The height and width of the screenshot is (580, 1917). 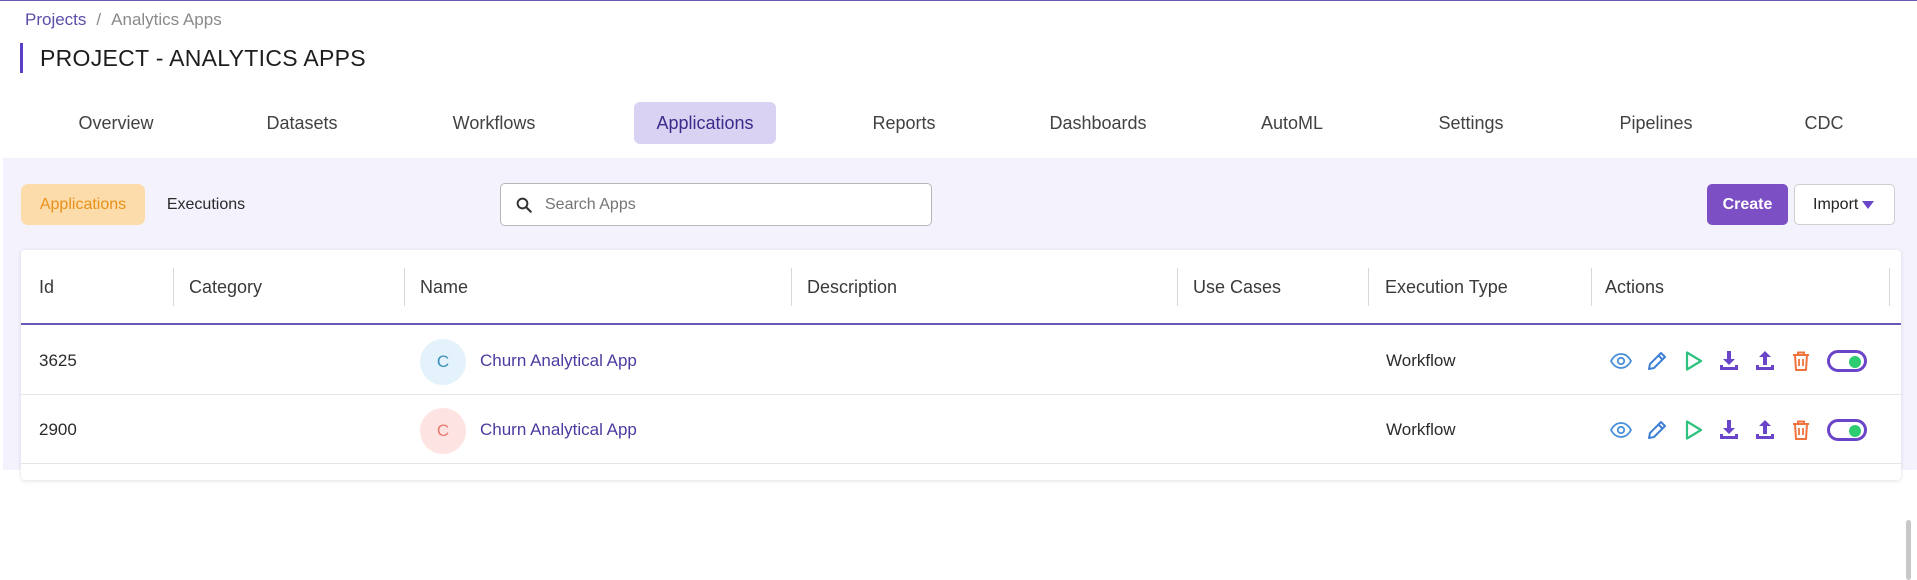 I want to click on table-row: 2900 C Churn Analytical App Workflow, so click(x=961, y=430).